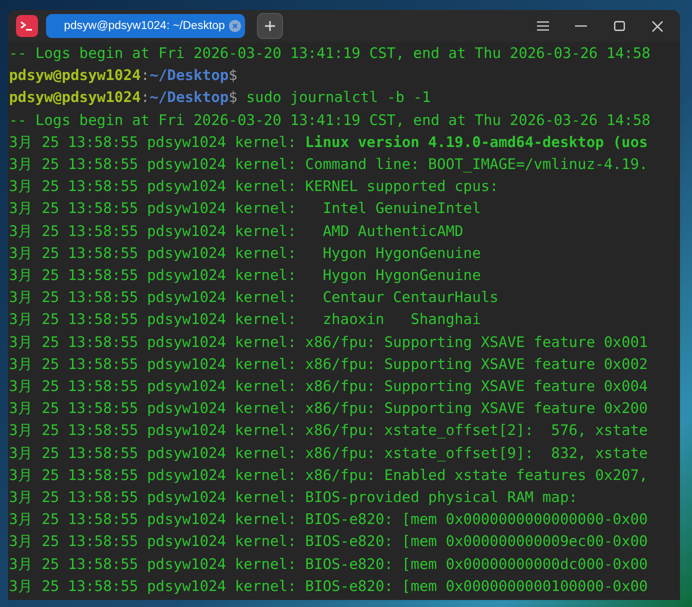 Image resolution: width=692 pixels, height=607 pixels. I want to click on log-line: 3月 25 13:58:55 pdsyw1024 kernel: BIOS-e820: [mem 0x00000000000dc000-0x00, so click(328, 564).